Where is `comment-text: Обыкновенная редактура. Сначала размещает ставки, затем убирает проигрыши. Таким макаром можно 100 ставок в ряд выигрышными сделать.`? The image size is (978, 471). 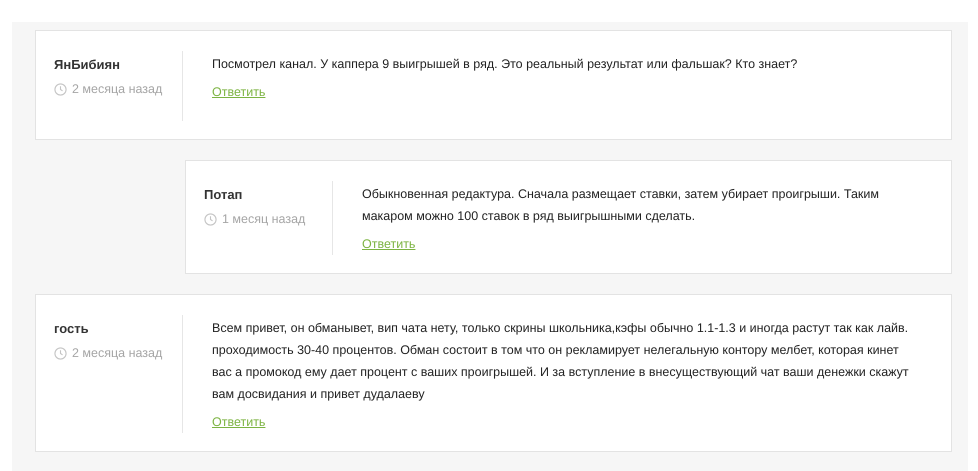
comment-text: Обыкновенная редактура. Сначала размещает ставки, затем убирает проигрыши. Таким макаром можно 100 ставок в ряд выигрышными сделать. is located at coordinates (621, 205).